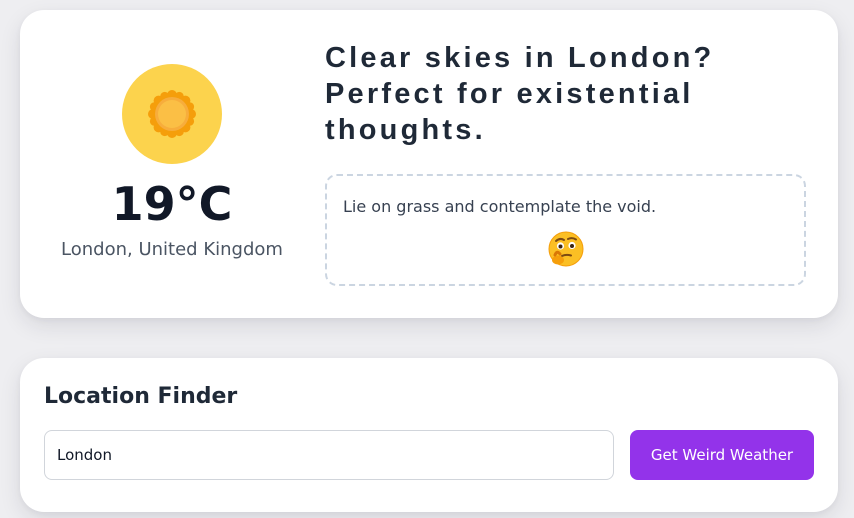  I want to click on sun-icon, so click(172, 114).